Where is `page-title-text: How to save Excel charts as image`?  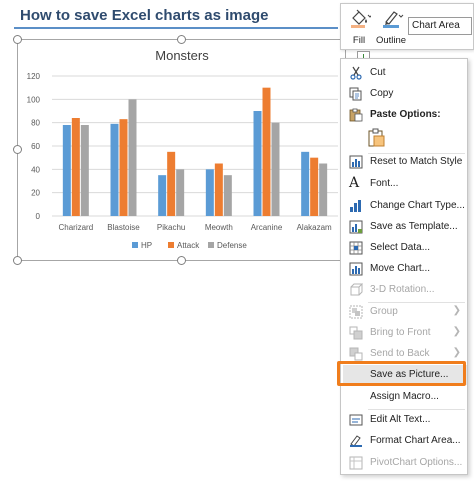
page-title-text: How to save Excel charts as image is located at coordinates (144, 15).